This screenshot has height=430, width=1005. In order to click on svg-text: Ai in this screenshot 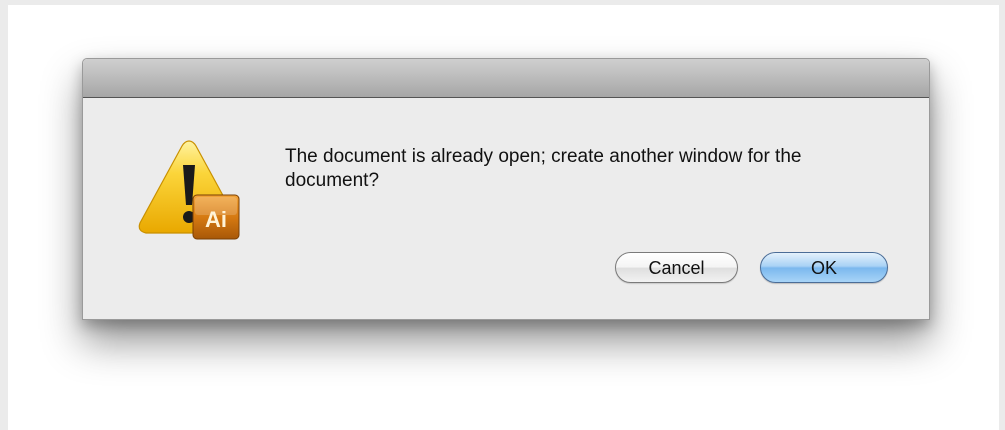, I will do `click(216, 219)`.